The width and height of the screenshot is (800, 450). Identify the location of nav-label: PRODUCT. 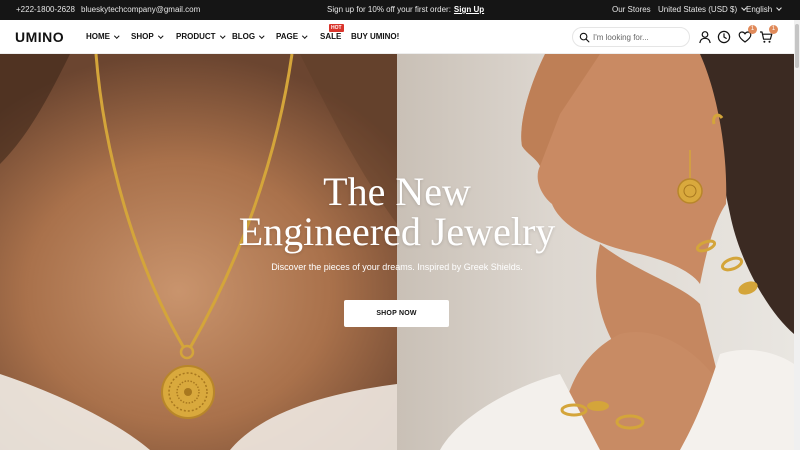
(196, 36).